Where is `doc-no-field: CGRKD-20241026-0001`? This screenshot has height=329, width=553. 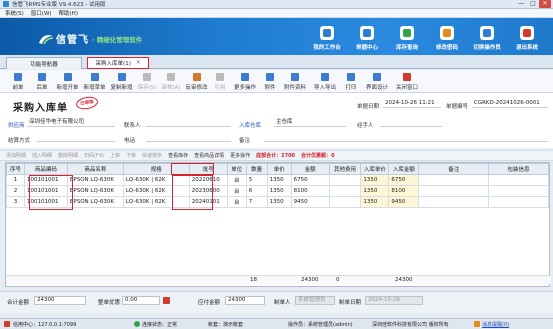
doc-no-field: CGRKD-20241026-0001 is located at coordinates (510, 104).